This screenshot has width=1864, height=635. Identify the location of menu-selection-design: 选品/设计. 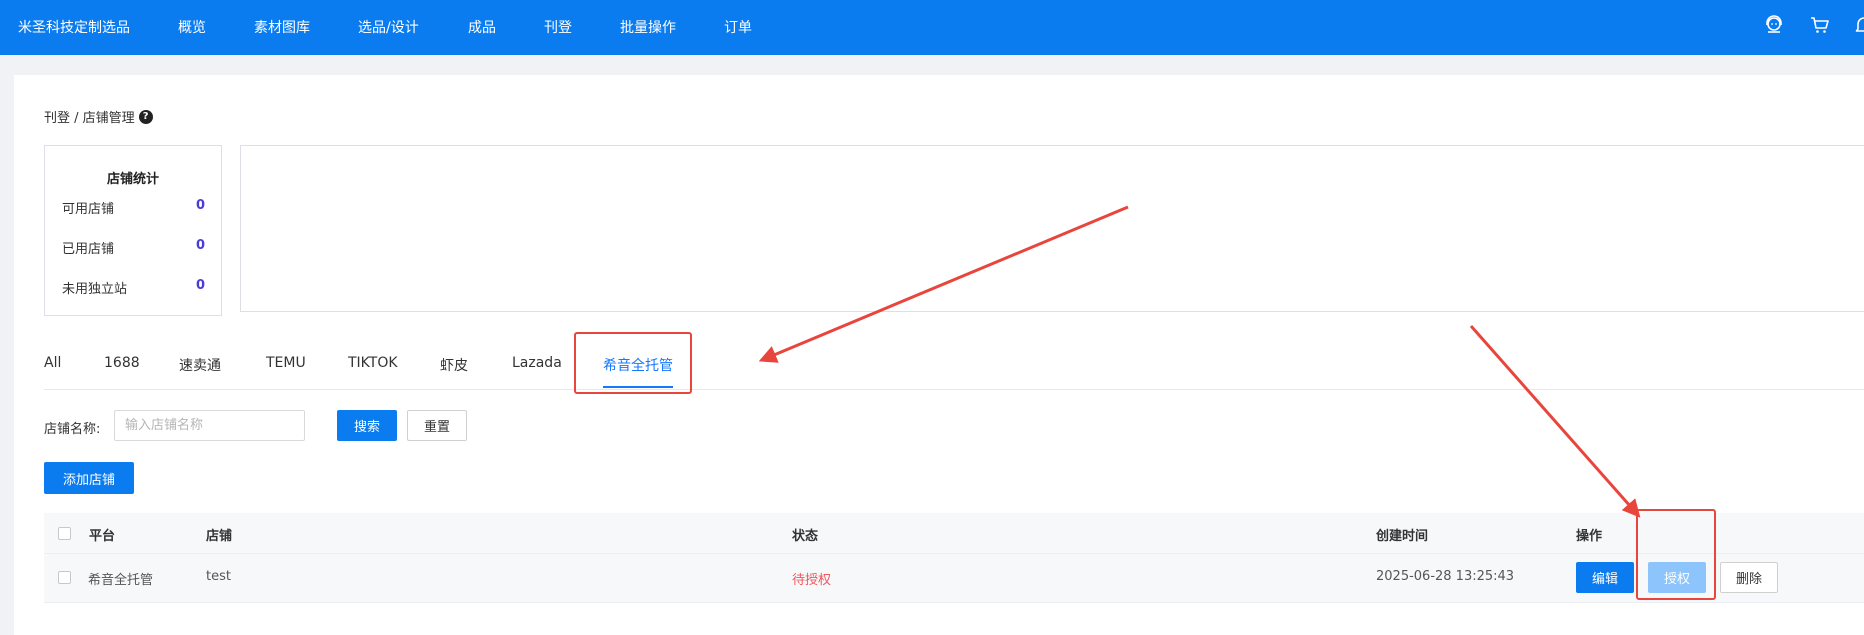
(388, 27).